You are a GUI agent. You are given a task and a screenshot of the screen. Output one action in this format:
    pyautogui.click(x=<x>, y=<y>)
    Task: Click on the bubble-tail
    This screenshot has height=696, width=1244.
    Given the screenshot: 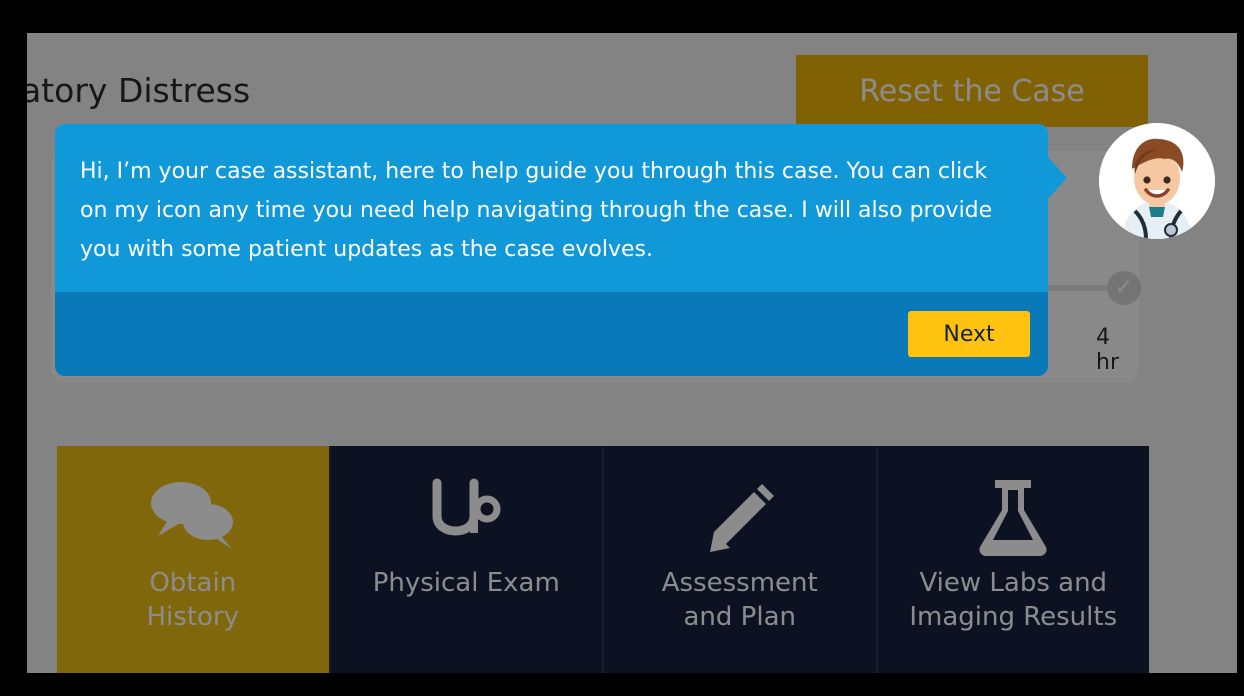 What is the action you would take?
    pyautogui.click(x=1057, y=178)
    